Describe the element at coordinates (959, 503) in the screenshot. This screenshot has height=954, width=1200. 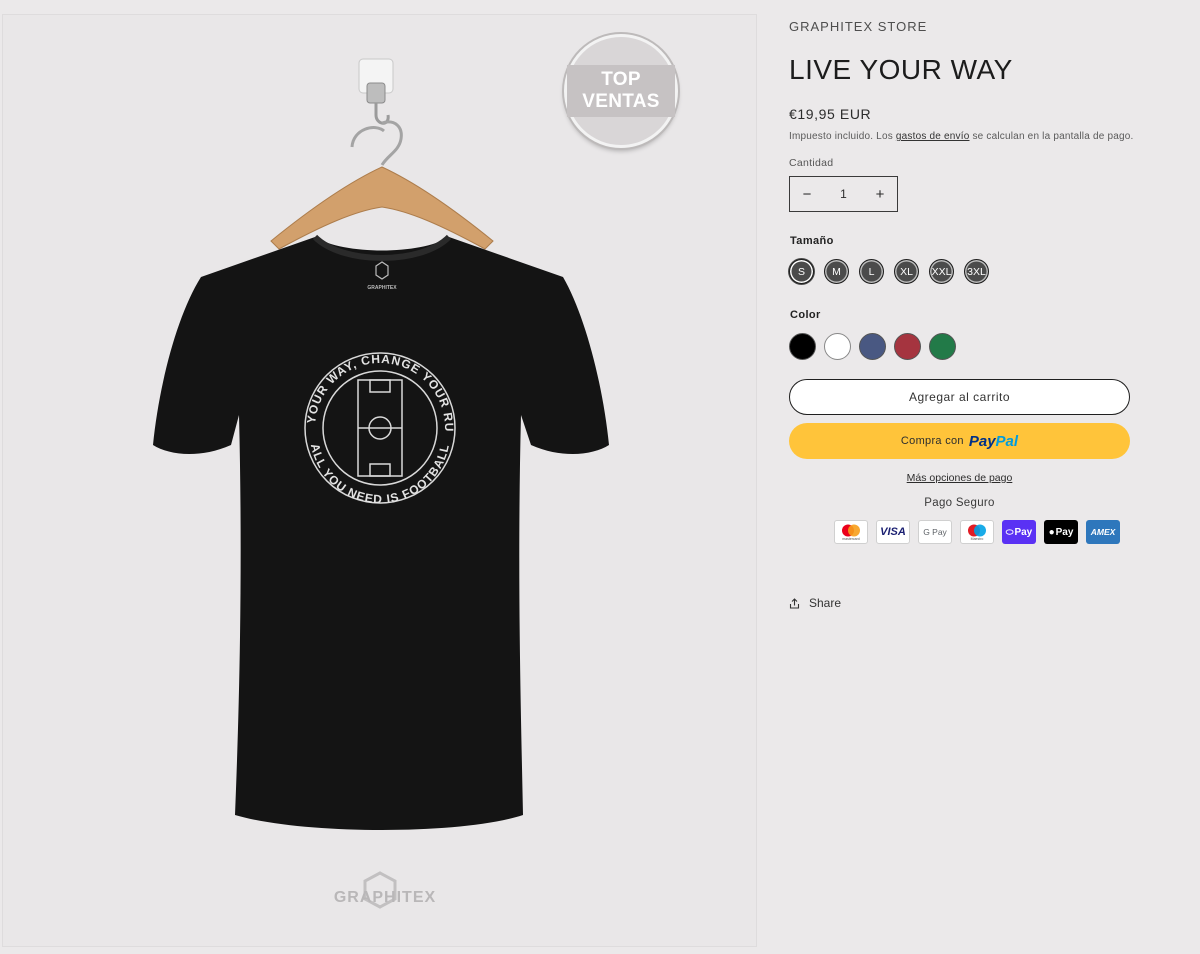
I see `secure-payment-label: Pago Seguro` at that location.